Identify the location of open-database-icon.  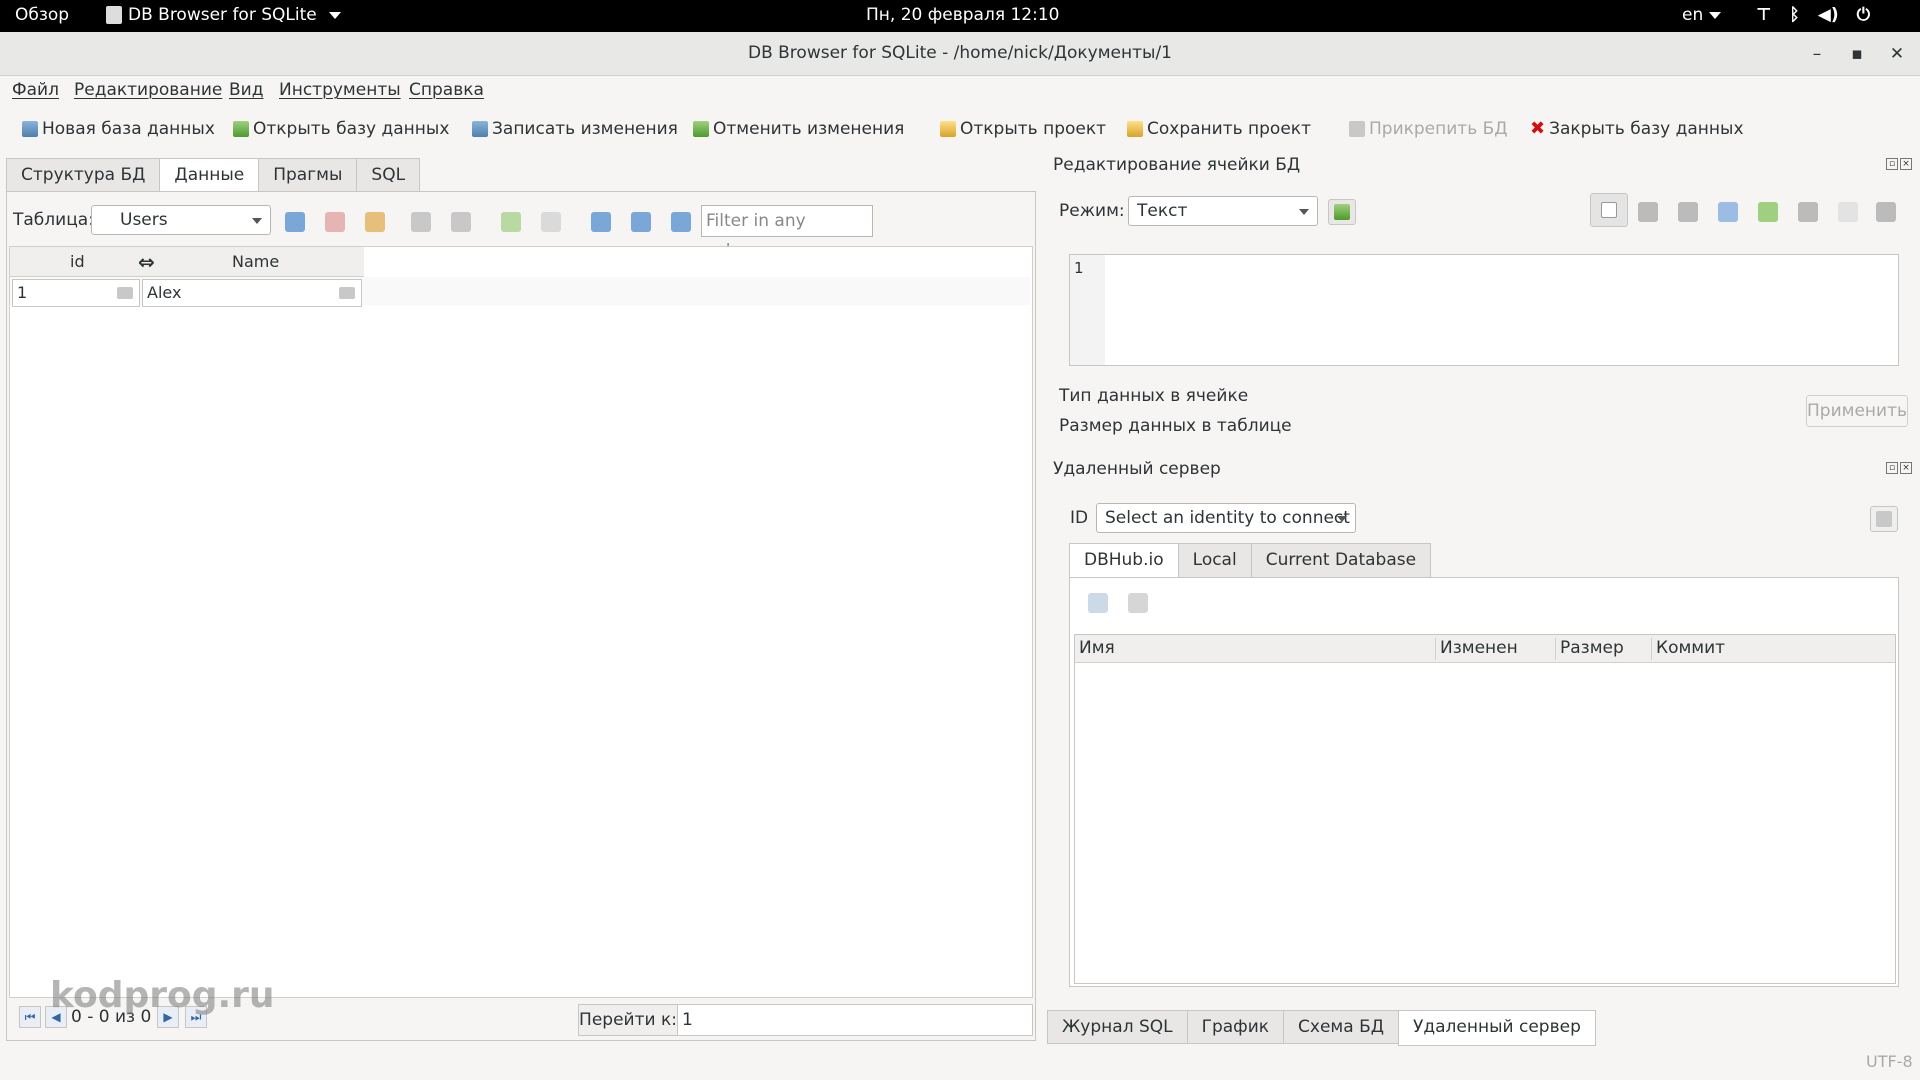
(241, 129).